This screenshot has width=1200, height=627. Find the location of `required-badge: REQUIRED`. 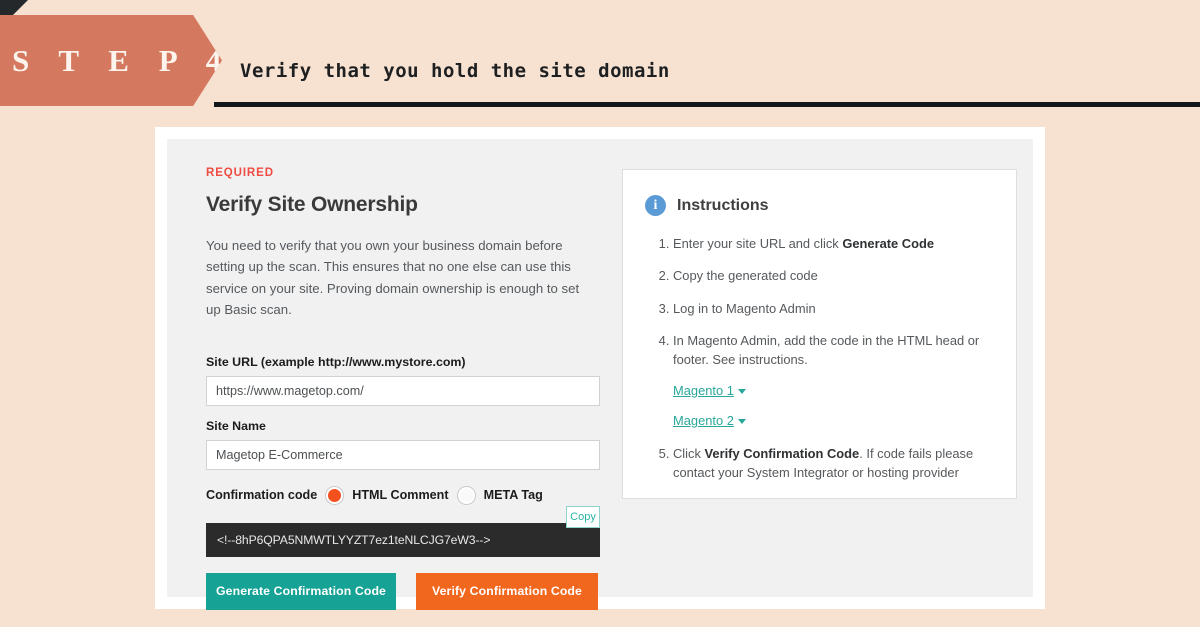

required-badge: REQUIRED is located at coordinates (240, 173).